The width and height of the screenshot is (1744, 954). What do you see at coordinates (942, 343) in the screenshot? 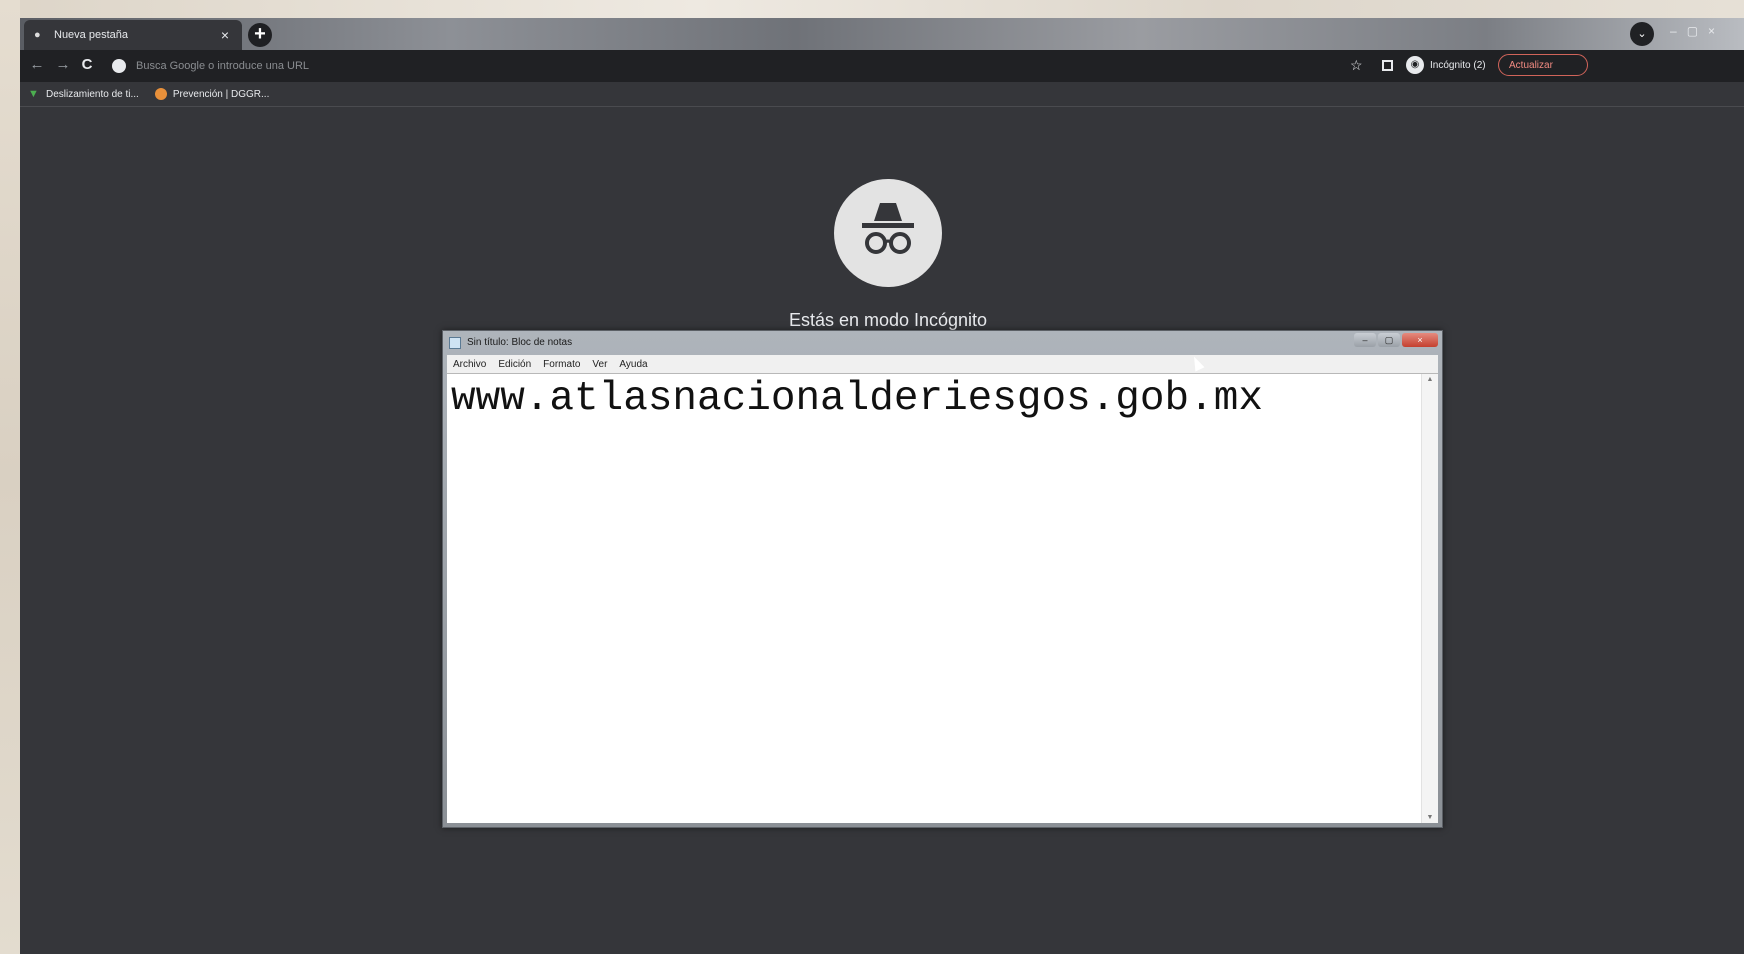
I see `notepad-titlebar: Sin título: Bloc de notas – ▢ ×` at bounding box center [942, 343].